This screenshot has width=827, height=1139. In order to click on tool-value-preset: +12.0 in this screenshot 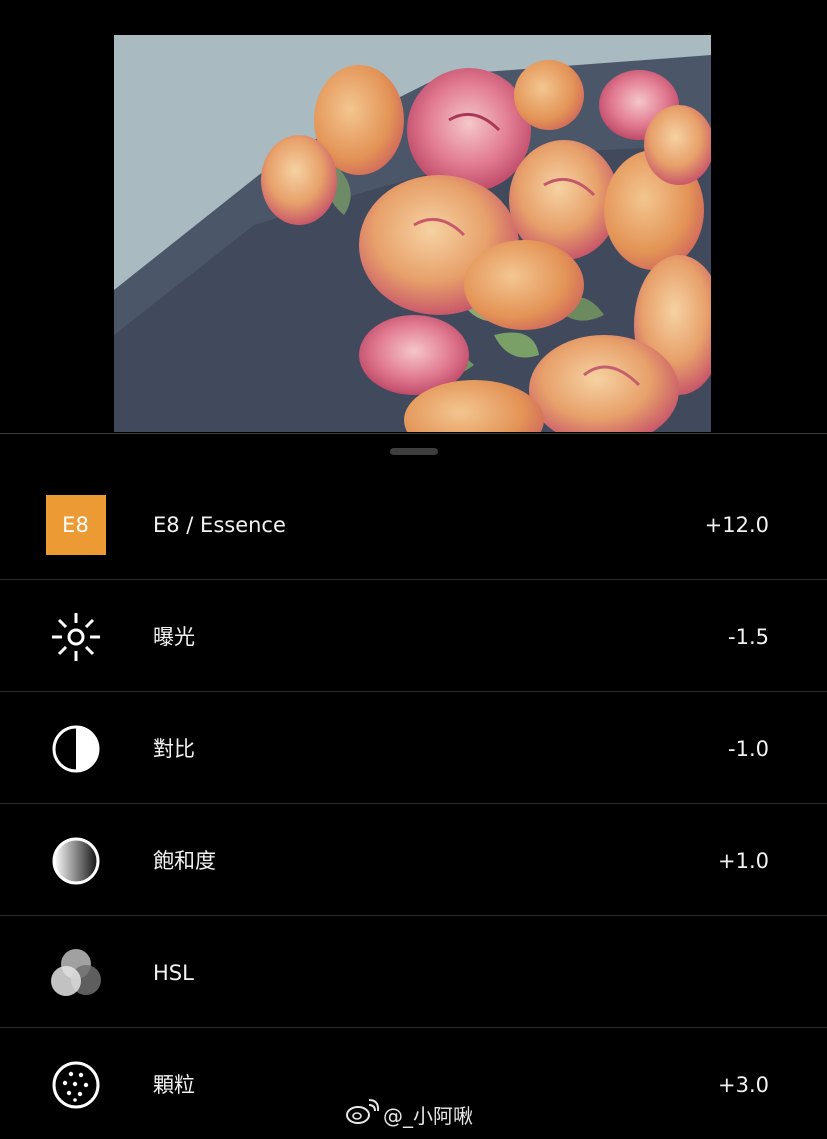, I will do `click(736, 525)`.